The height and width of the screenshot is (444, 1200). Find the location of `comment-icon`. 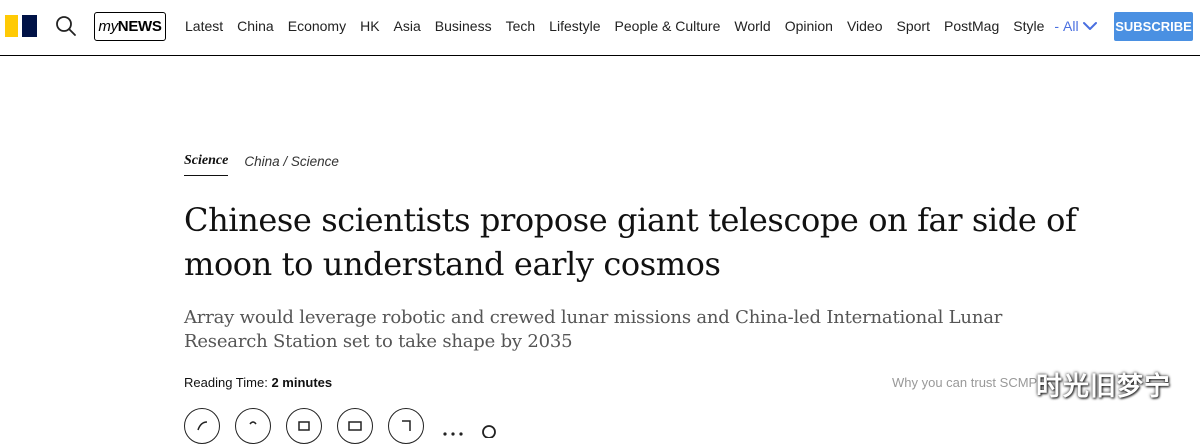

comment-icon is located at coordinates (253, 423).